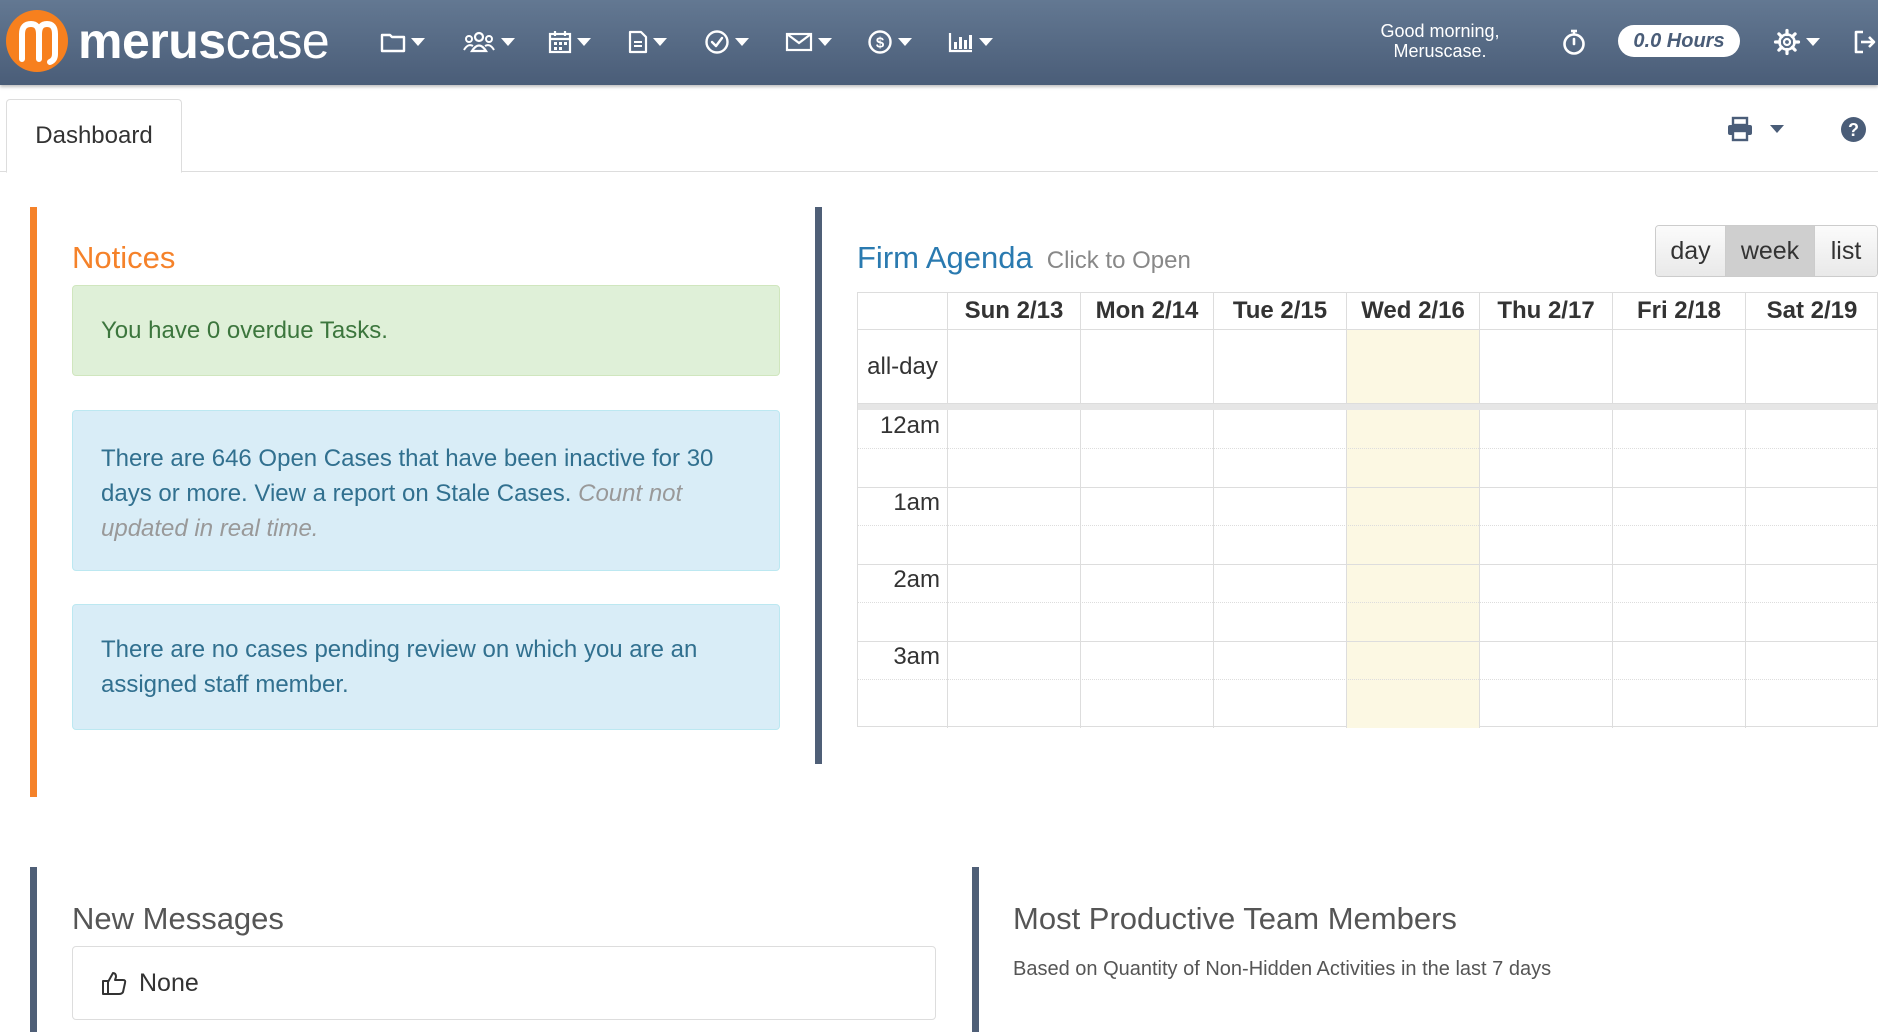  Describe the element at coordinates (124, 257) in the screenshot. I see `notices-title: Notices` at that location.